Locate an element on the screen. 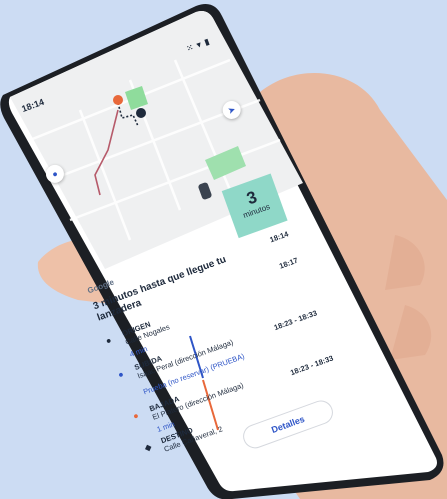 This screenshot has height=499, width=447. navigation-arrow-icon: ➤ is located at coordinates (231, 109).